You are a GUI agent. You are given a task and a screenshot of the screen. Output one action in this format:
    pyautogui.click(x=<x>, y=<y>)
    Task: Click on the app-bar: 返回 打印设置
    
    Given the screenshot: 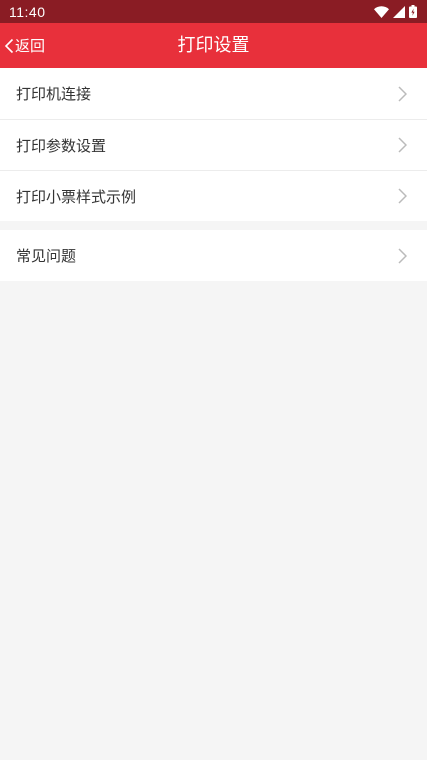 What is the action you would take?
    pyautogui.click(x=213, y=45)
    